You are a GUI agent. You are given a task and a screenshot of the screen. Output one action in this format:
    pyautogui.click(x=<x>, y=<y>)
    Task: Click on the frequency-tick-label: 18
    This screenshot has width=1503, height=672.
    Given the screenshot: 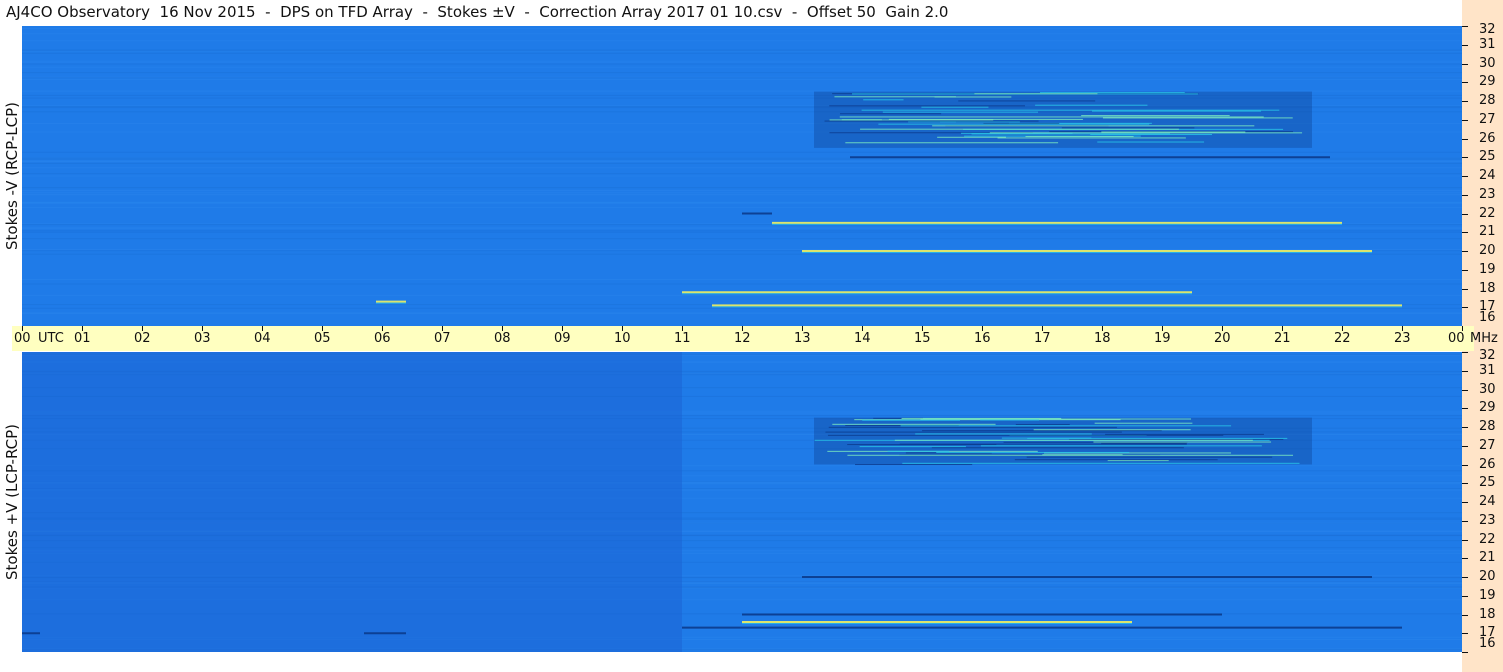 What is the action you would take?
    pyautogui.click(x=1487, y=614)
    